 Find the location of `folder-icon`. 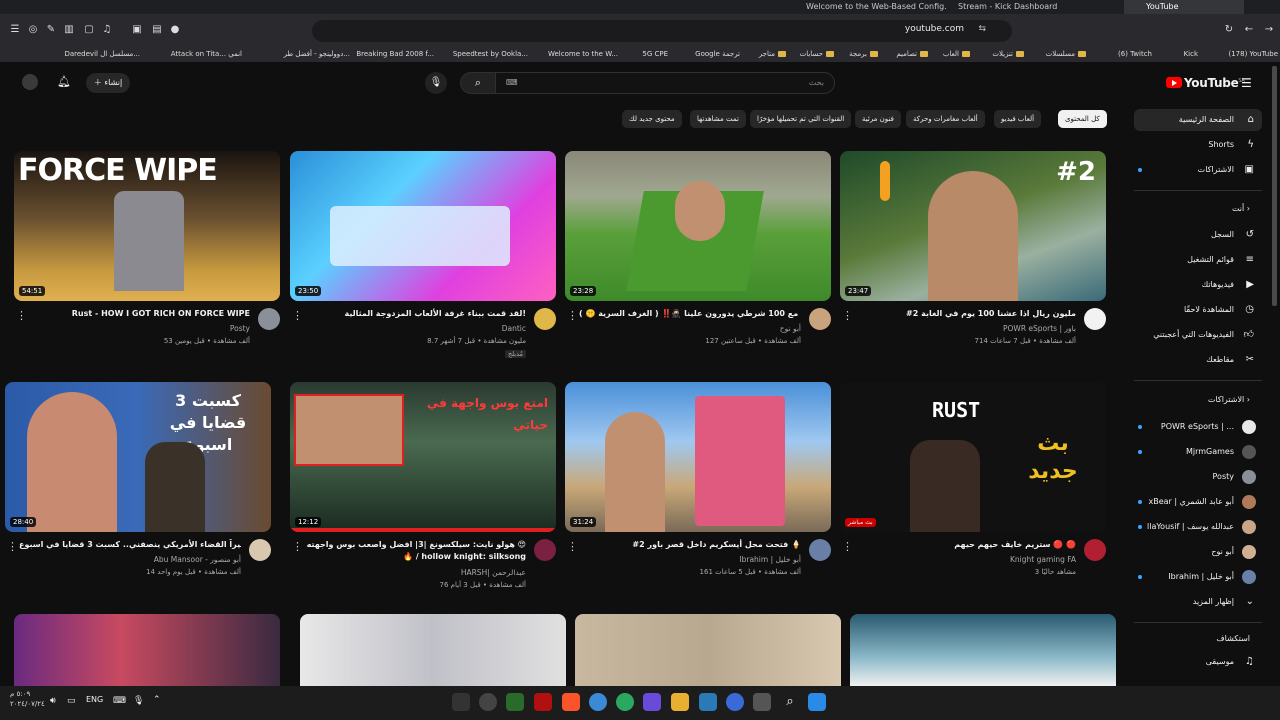

folder-icon is located at coordinates (680, 702).